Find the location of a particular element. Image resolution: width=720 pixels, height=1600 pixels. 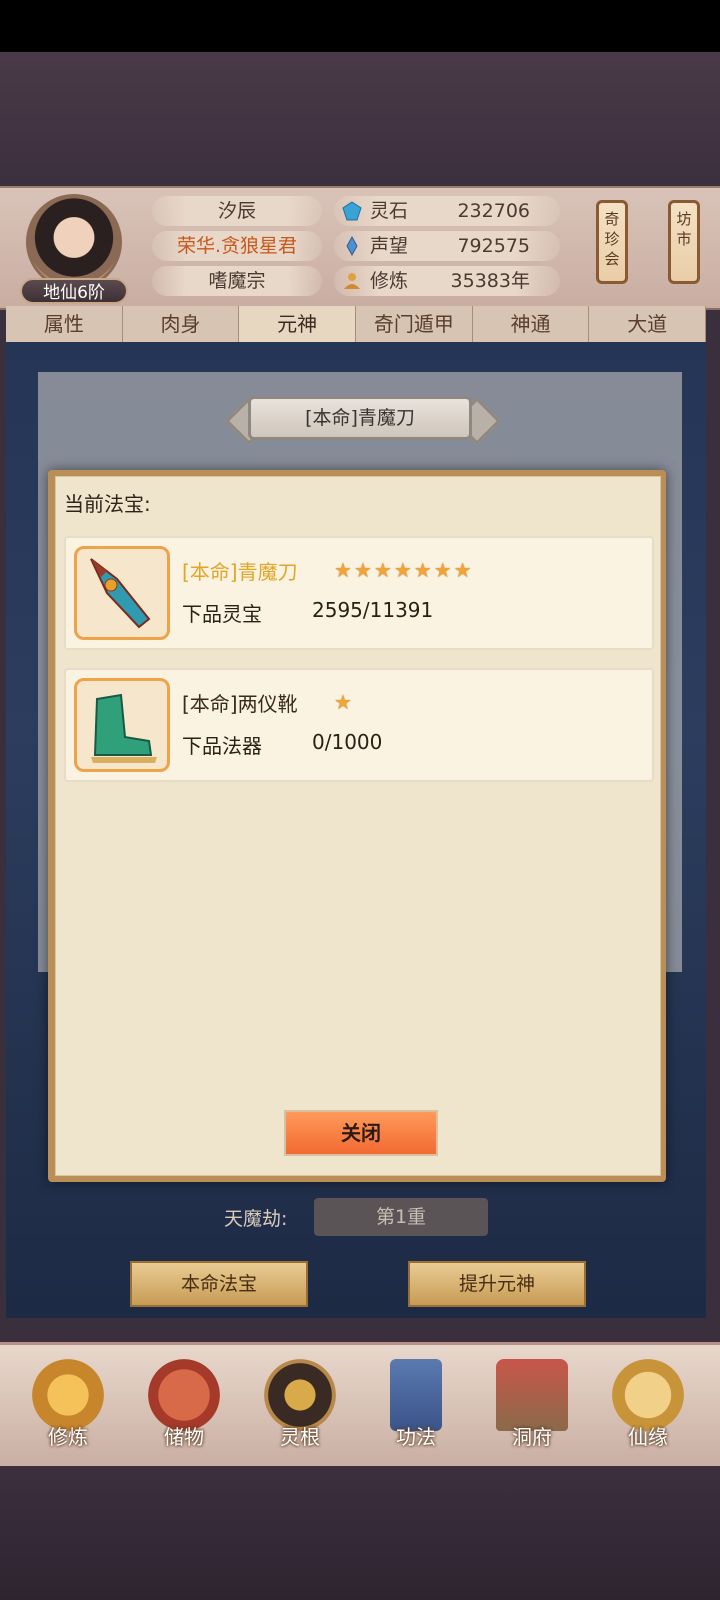

upgrade-spirit-button: 提升元神 is located at coordinates (497, 1284).